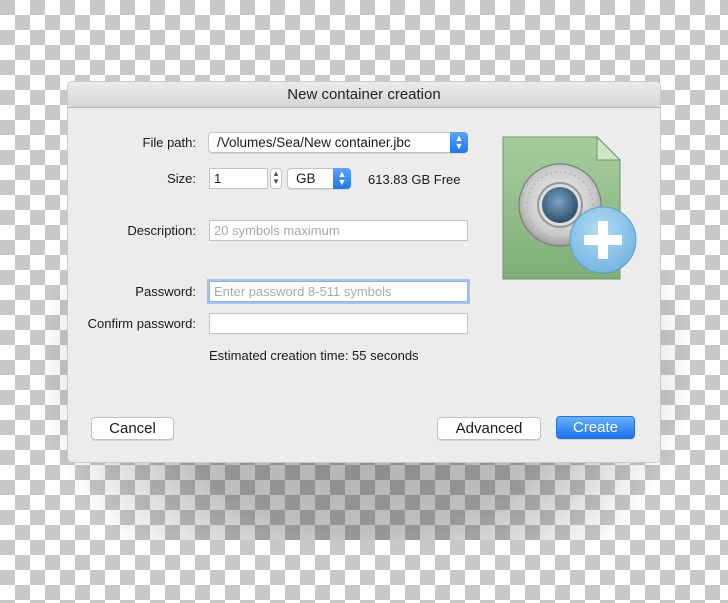  What do you see at coordinates (132, 428) in the screenshot?
I see `cancel-button: Cancel` at bounding box center [132, 428].